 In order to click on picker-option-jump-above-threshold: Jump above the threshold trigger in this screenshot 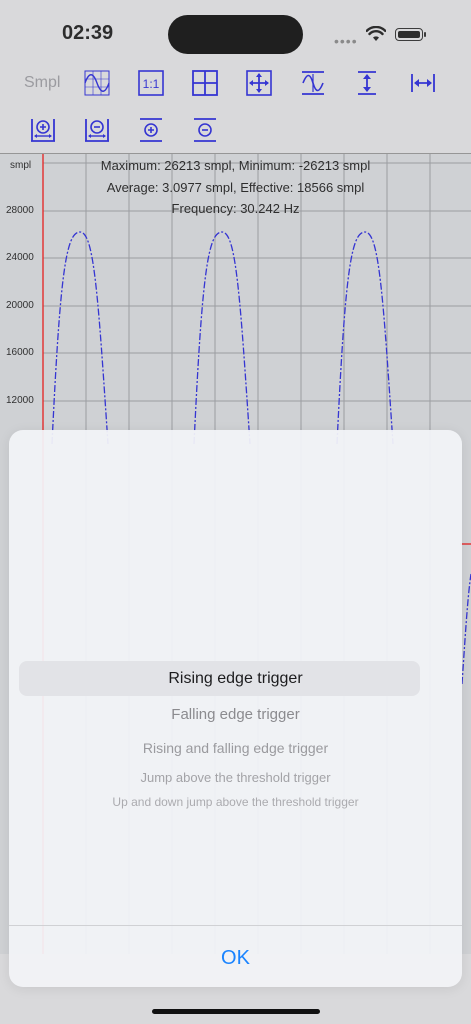, I will do `click(235, 777)`.